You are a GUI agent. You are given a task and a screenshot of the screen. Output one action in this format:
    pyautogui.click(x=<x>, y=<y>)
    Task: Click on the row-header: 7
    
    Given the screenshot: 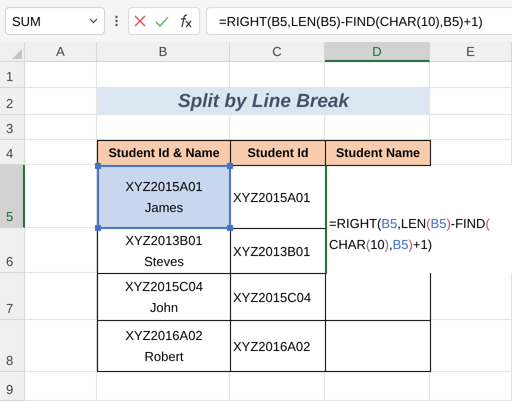 What is the action you would take?
    pyautogui.click(x=12, y=296)
    